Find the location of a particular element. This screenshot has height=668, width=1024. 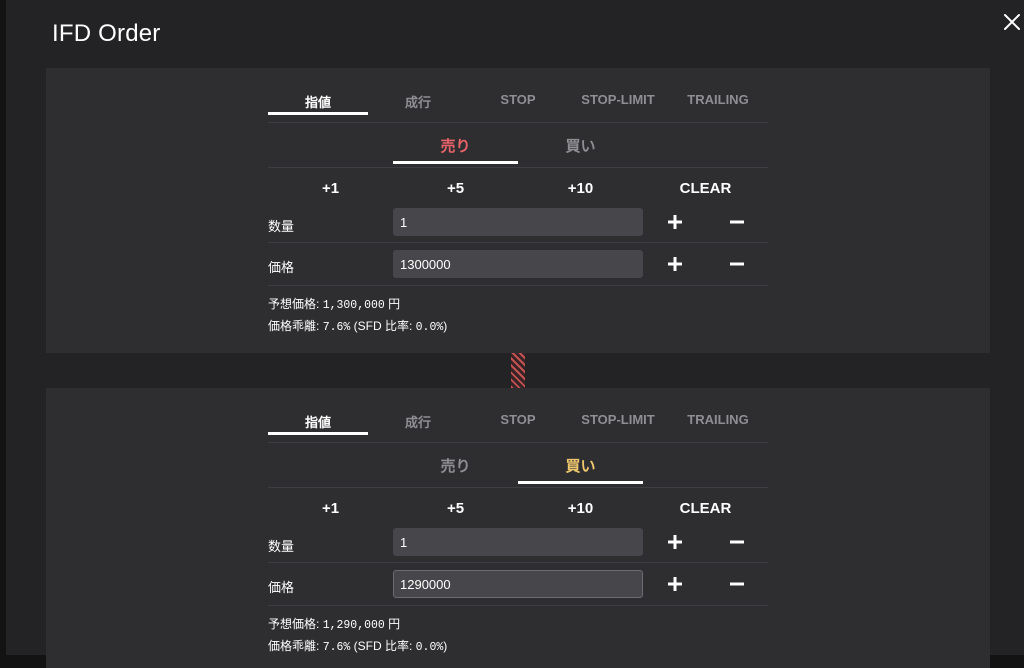

deviation-line: 価格乖離: 7.6% (SFD 比率: 0.0%) is located at coordinates (518, 327).